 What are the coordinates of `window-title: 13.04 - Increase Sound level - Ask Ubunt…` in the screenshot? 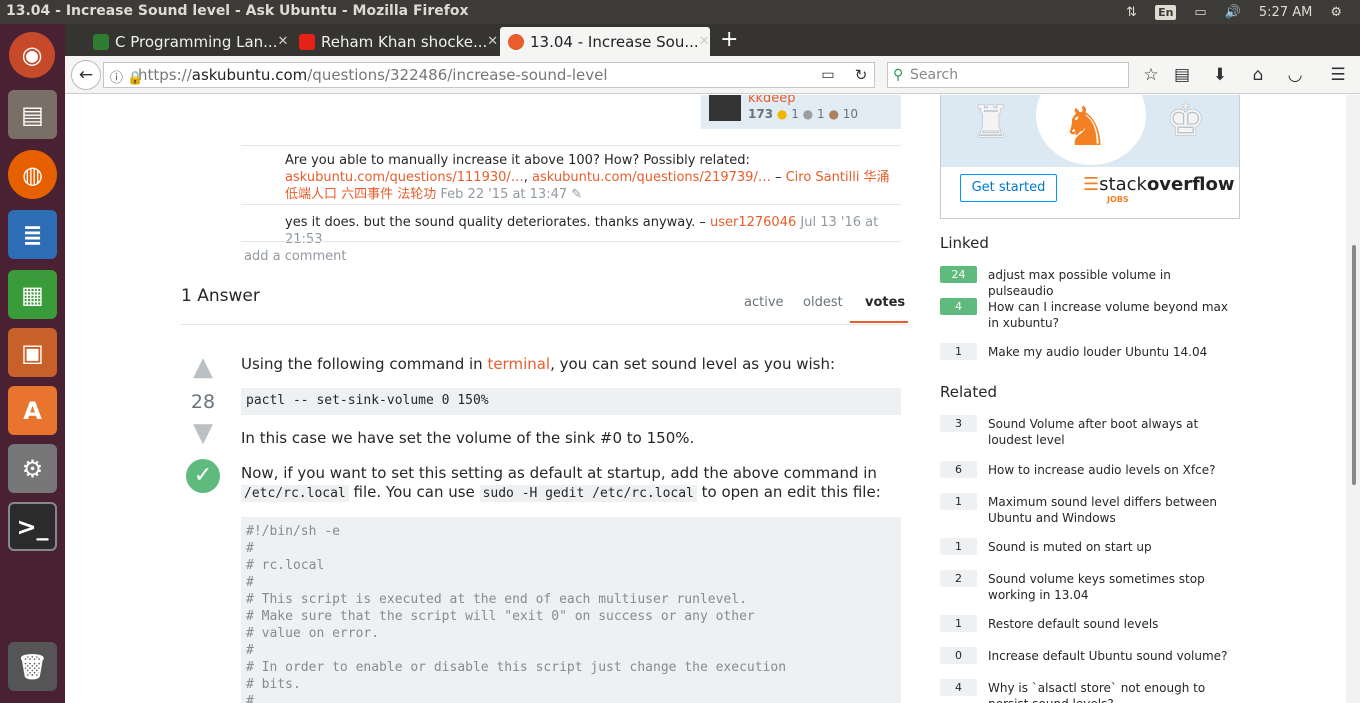 It's located at (237, 11).